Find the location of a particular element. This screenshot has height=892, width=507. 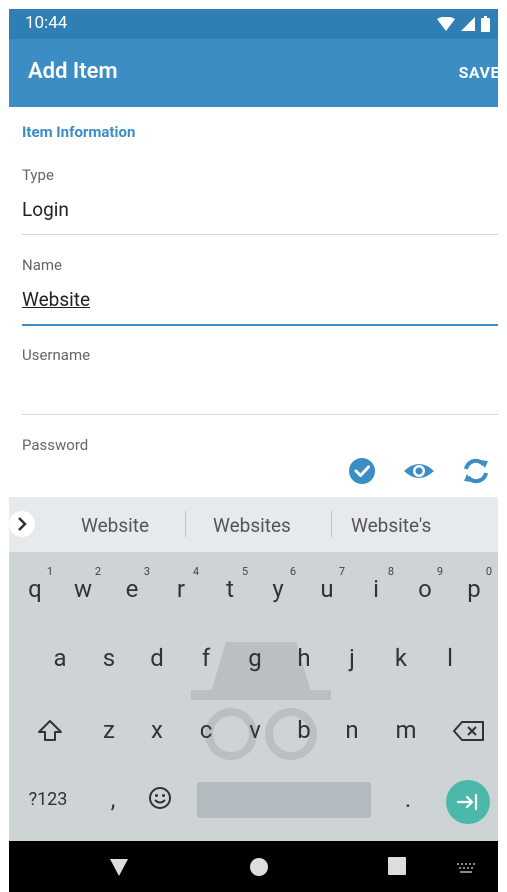

key-j: j is located at coordinates (352, 658).